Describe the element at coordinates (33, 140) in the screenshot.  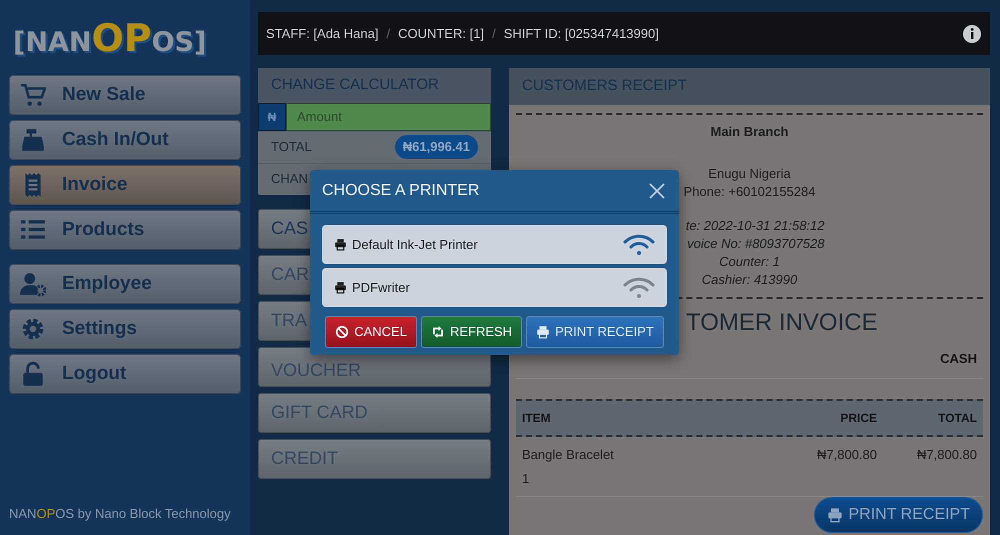
I see `cash-register-icon` at that location.